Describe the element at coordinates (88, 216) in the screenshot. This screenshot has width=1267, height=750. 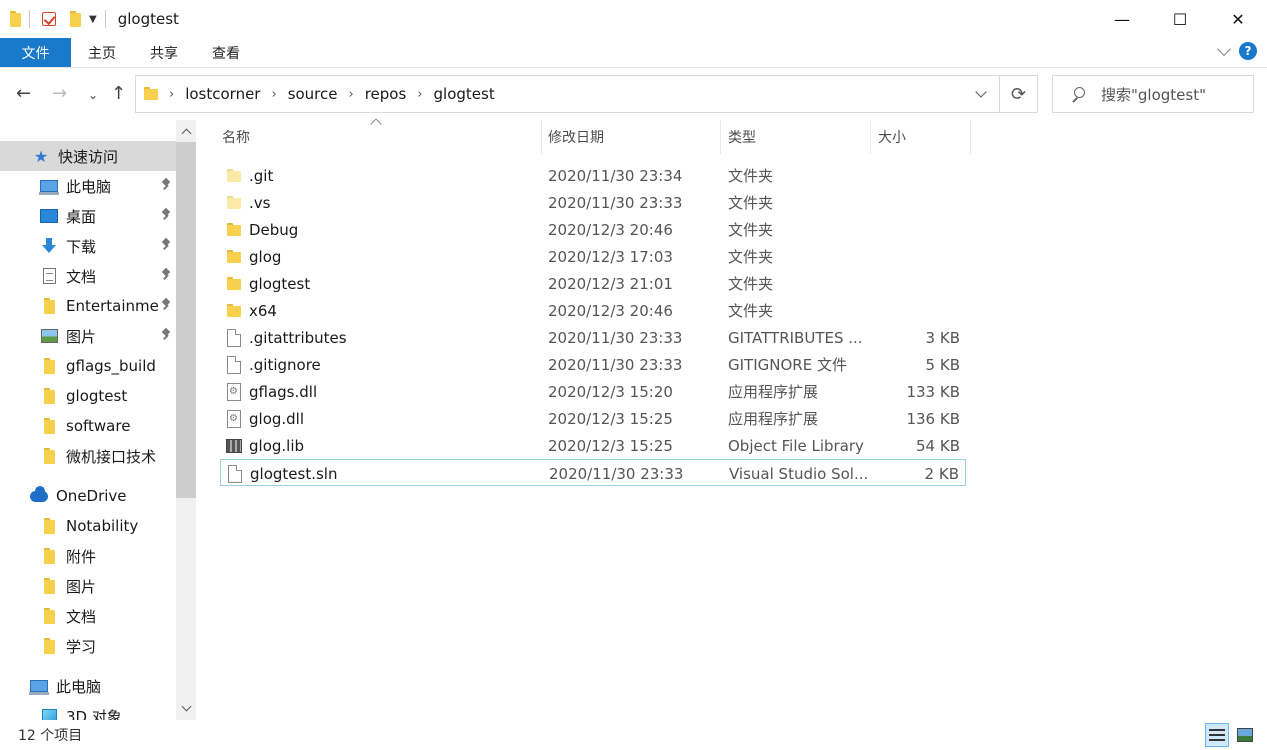
I see `sidebar-item: 桌面` at that location.